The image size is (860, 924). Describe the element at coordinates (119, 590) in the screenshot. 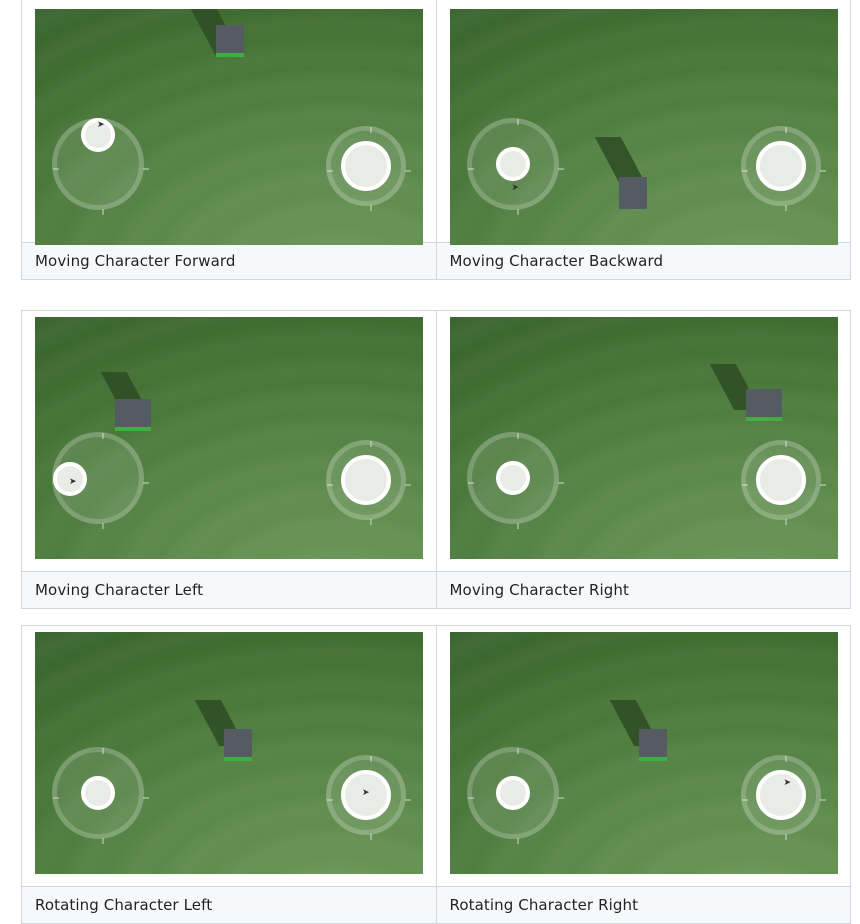

I see `caption-text: Moving Character Left` at that location.